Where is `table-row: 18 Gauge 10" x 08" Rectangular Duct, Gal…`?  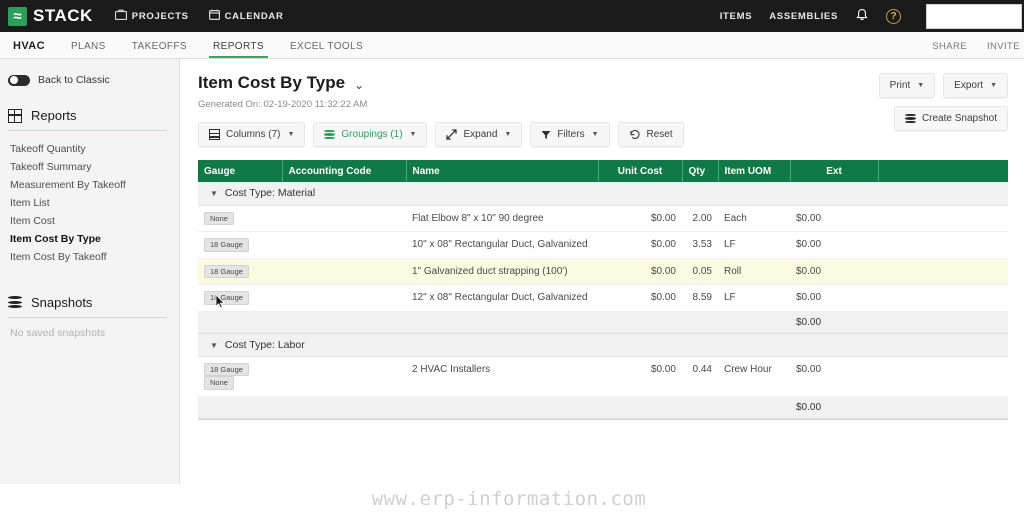
table-row: 18 Gauge 10" x 08" Rectangular Duct, Gal… is located at coordinates (603, 245).